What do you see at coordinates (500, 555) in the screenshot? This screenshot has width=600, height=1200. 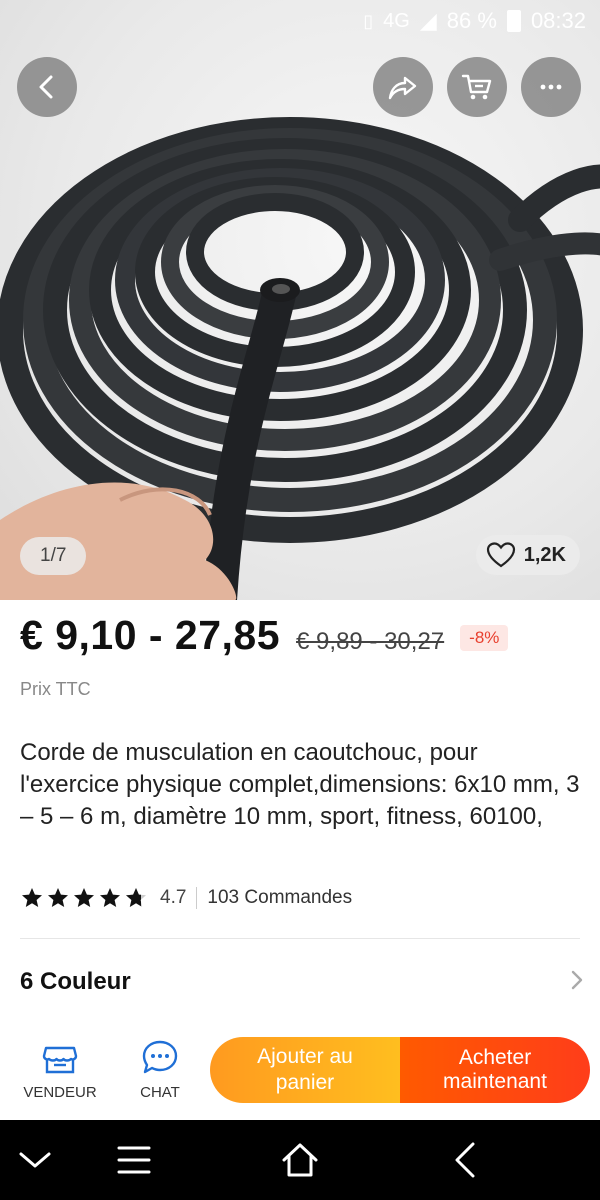 I see `heart-icon` at bounding box center [500, 555].